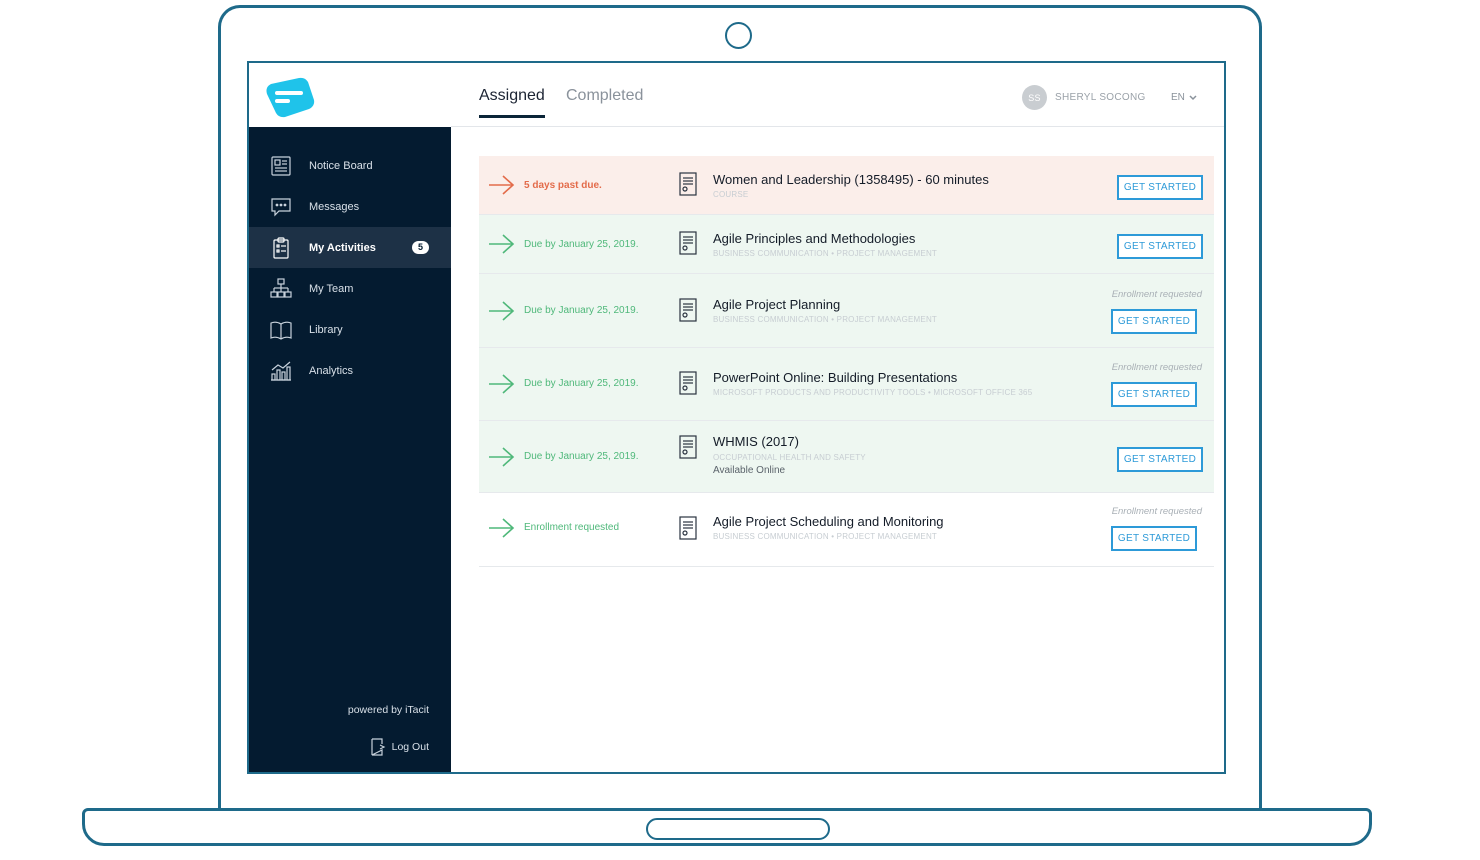 The width and height of the screenshot is (1480, 860). Describe the element at coordinates (331, 288) in the screenshot. I see `sidebar-item-label: My Team` at that location.